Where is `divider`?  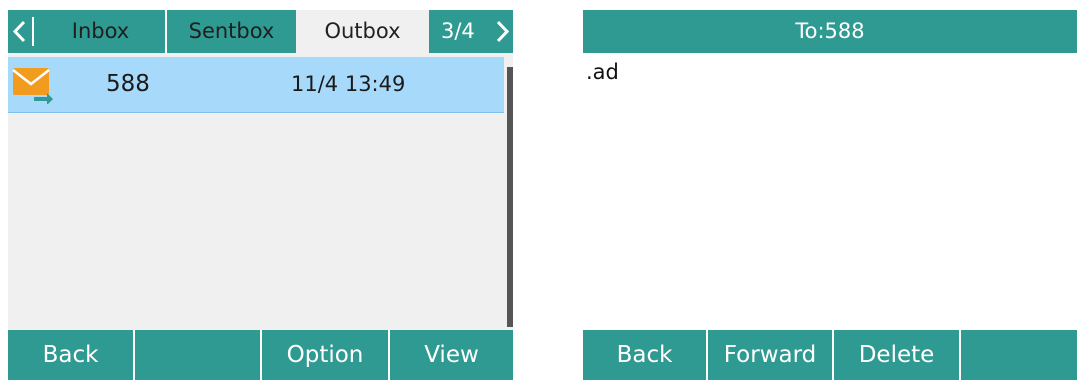 divider is located at coordinates (33, 31).